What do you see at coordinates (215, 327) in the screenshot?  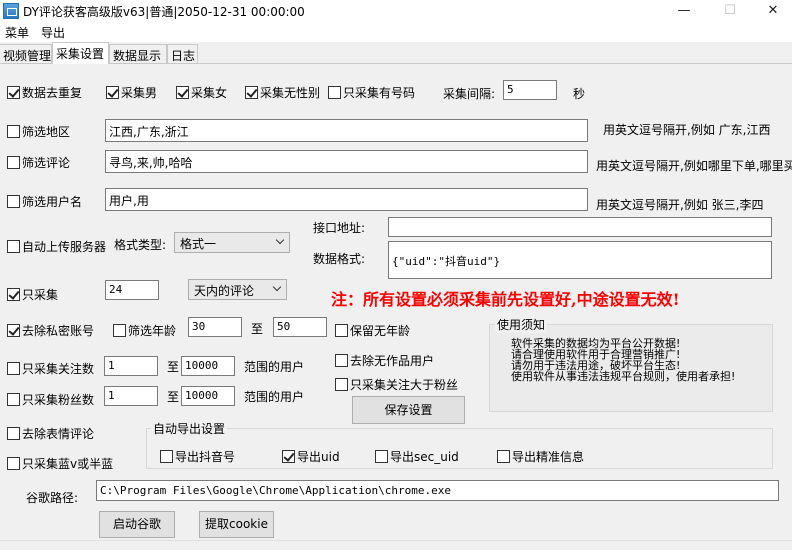 I see `age-from-input: 30` at bounding box center [215, 327].